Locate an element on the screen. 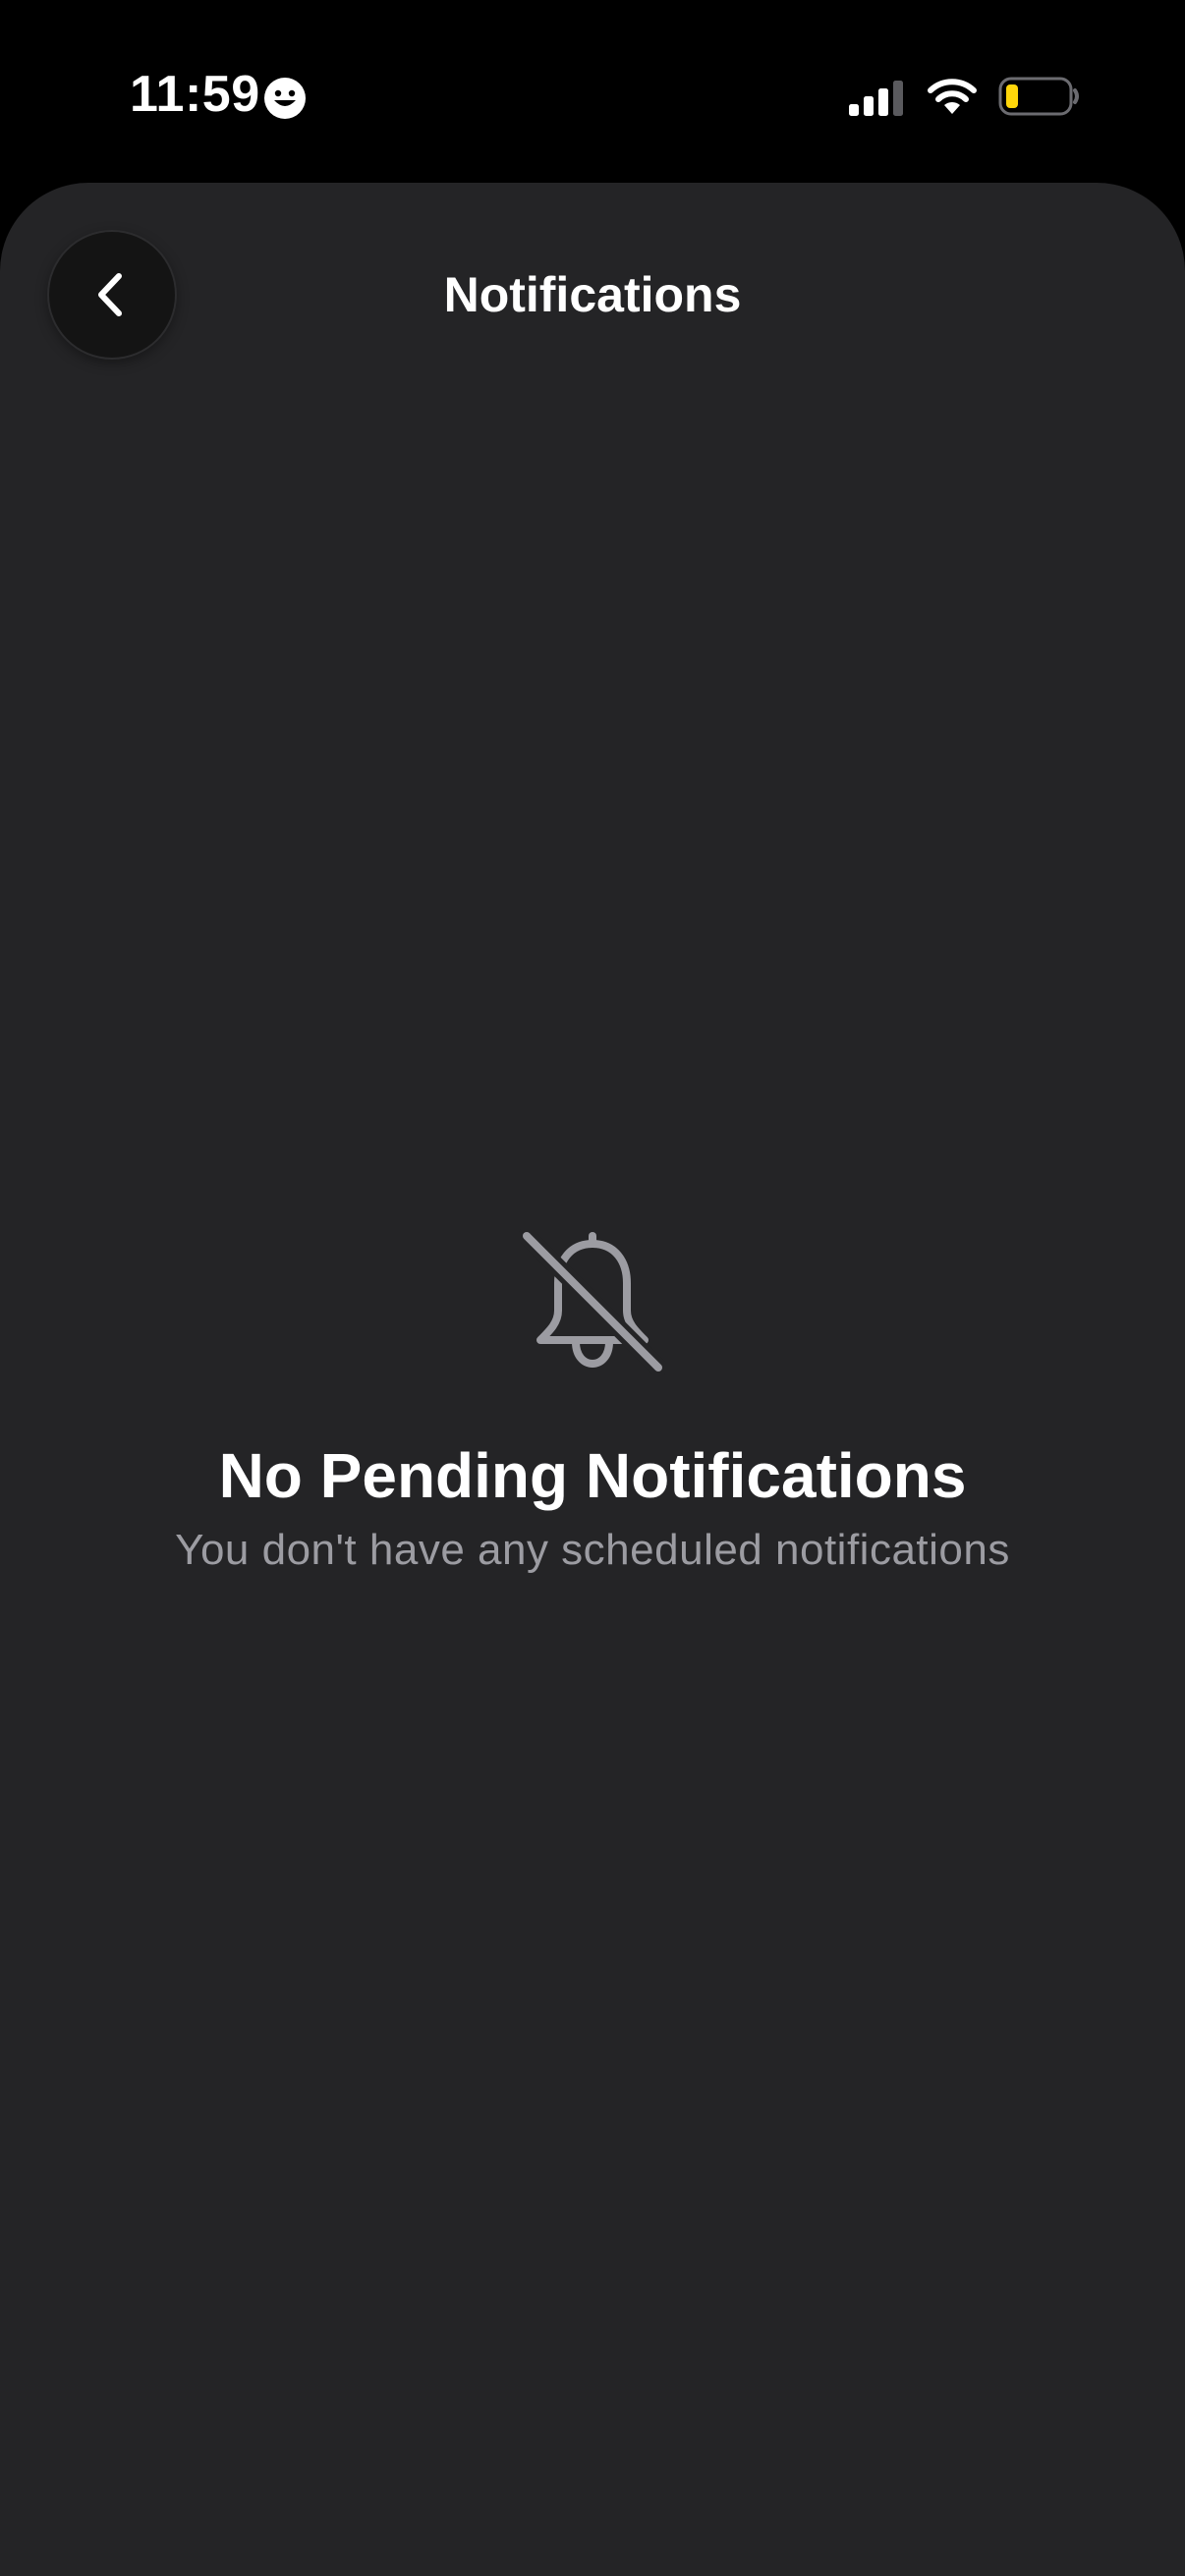  status-time: 11:59 is located at coordinates (195, 94).